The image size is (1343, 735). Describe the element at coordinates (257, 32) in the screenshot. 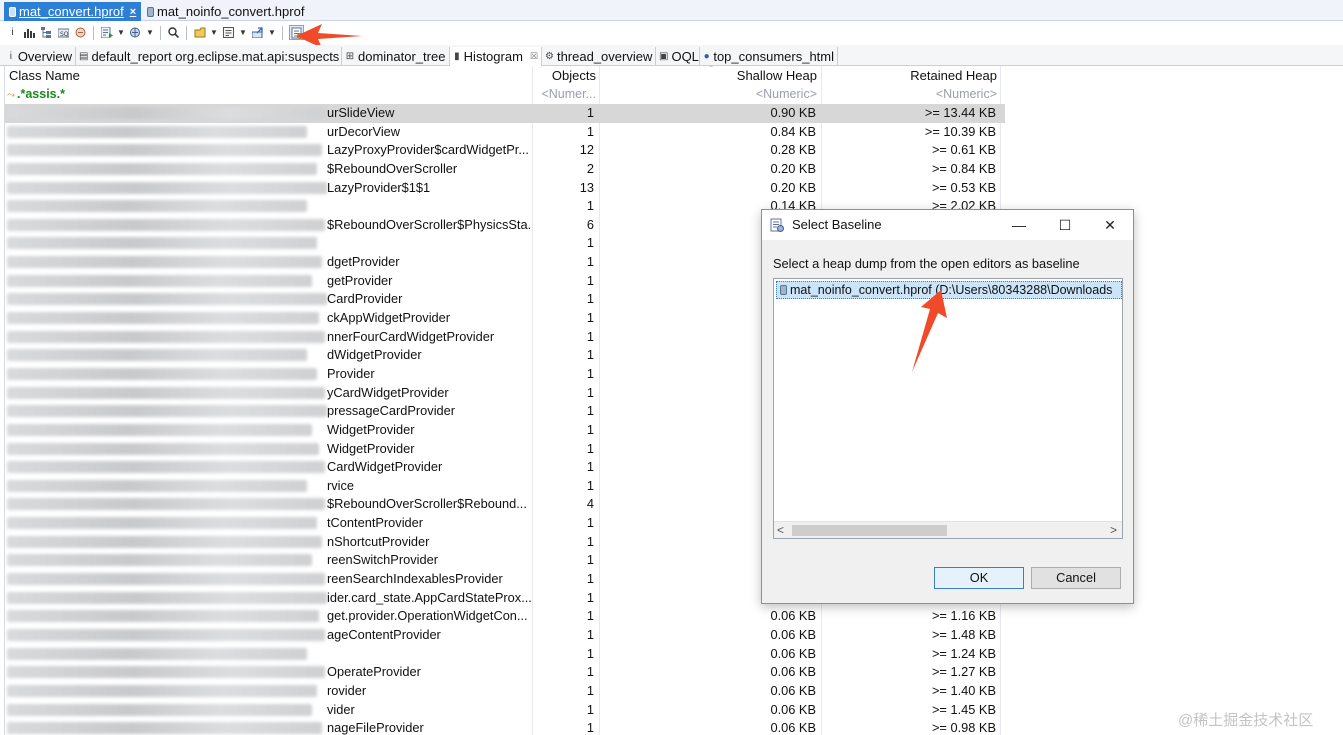

I see `export-icon` at that location.